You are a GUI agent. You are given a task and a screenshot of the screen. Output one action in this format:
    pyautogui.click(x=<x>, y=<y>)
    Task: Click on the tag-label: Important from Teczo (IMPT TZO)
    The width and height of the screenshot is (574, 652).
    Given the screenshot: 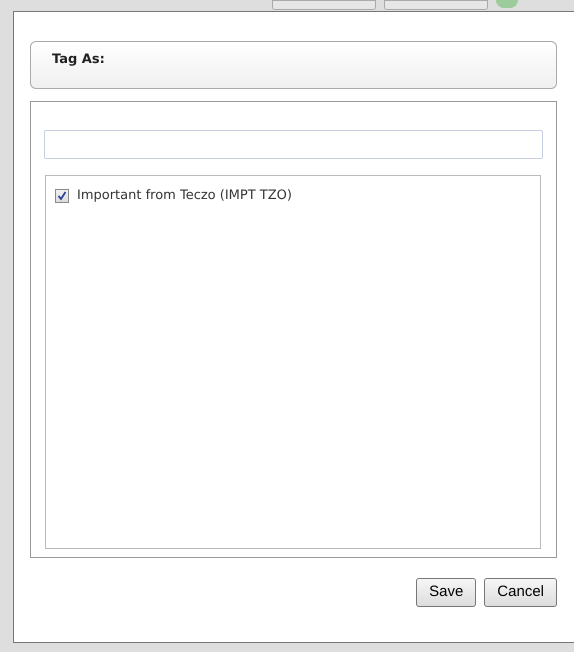 What is the action you would take?
    pyautogui.click(x=184, y=196)
    